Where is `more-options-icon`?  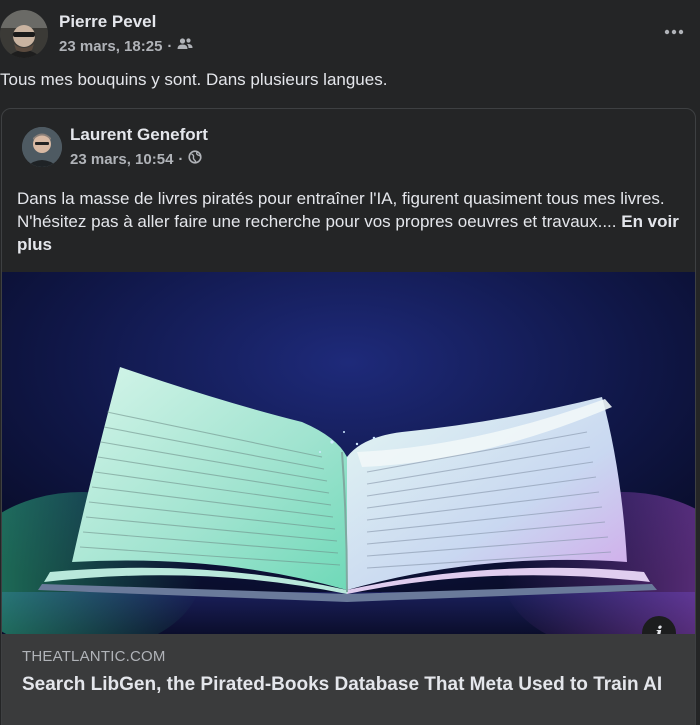 more-options-icon is located at coordinates (674, 32).